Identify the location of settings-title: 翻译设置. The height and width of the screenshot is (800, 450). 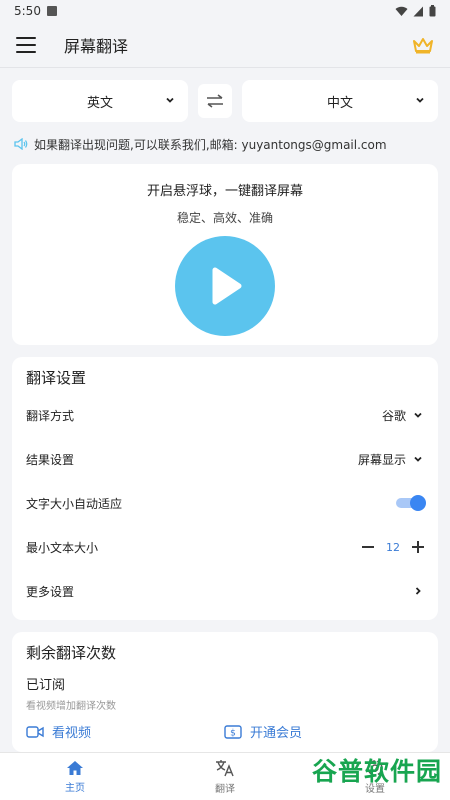
(56, 378).